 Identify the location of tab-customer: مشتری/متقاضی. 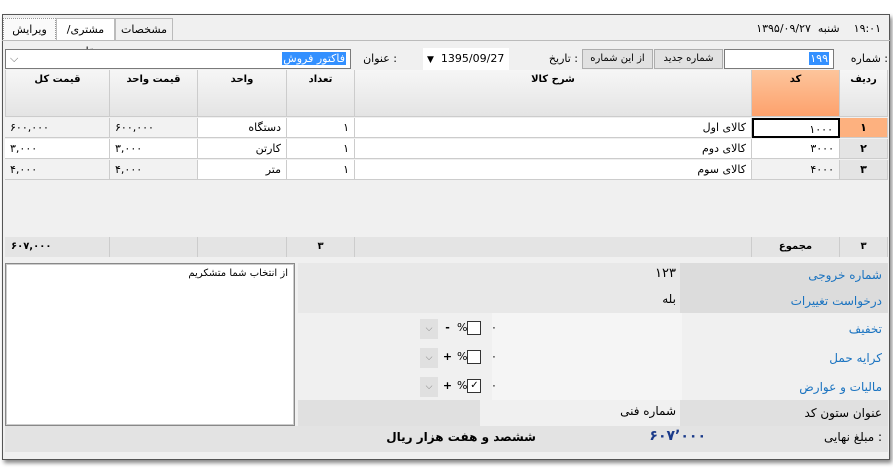
(85, 38).